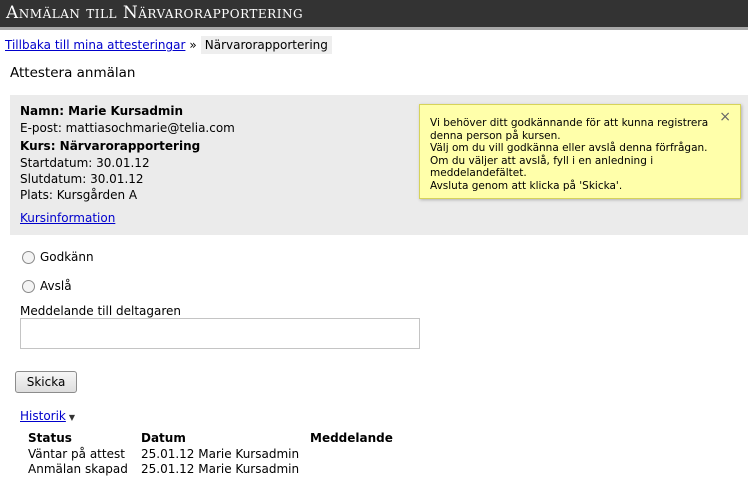 The height and width of the screenshot is (483, 748). I want to click on approve-label: Godkänn, so click(67, 257).